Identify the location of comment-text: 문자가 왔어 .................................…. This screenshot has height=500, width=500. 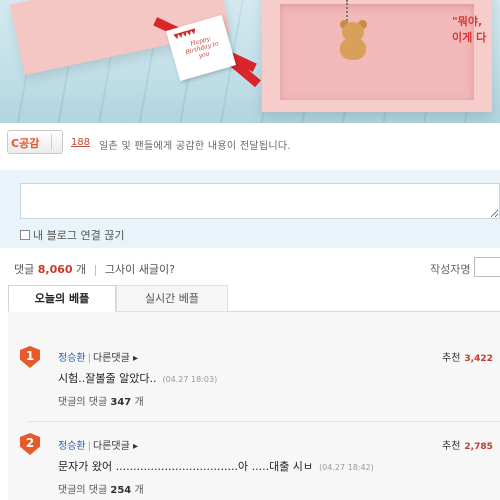
(186, 466).